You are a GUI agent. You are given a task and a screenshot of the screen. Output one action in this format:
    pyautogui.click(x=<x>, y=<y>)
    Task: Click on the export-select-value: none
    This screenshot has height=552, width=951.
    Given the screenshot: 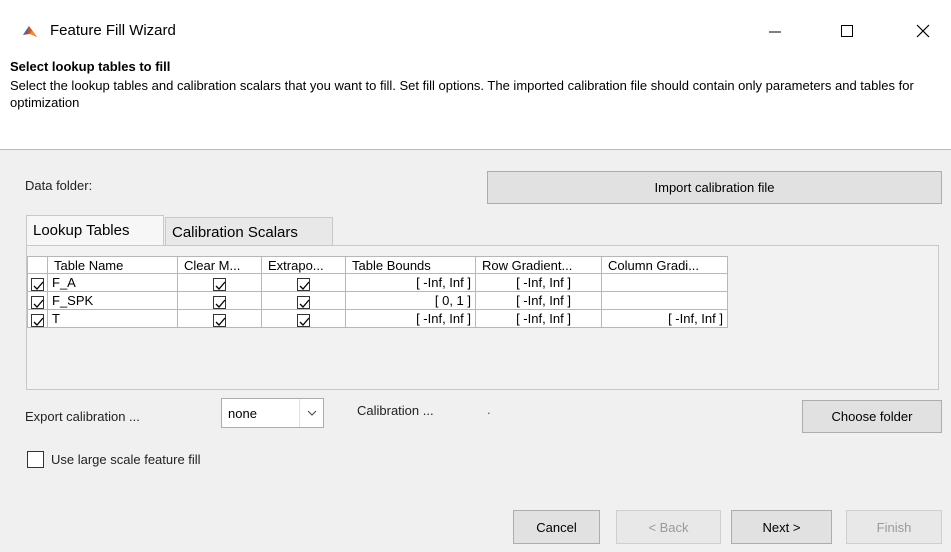 What is the action you would take?
    pyautogui.click(x=242, y=413)
    